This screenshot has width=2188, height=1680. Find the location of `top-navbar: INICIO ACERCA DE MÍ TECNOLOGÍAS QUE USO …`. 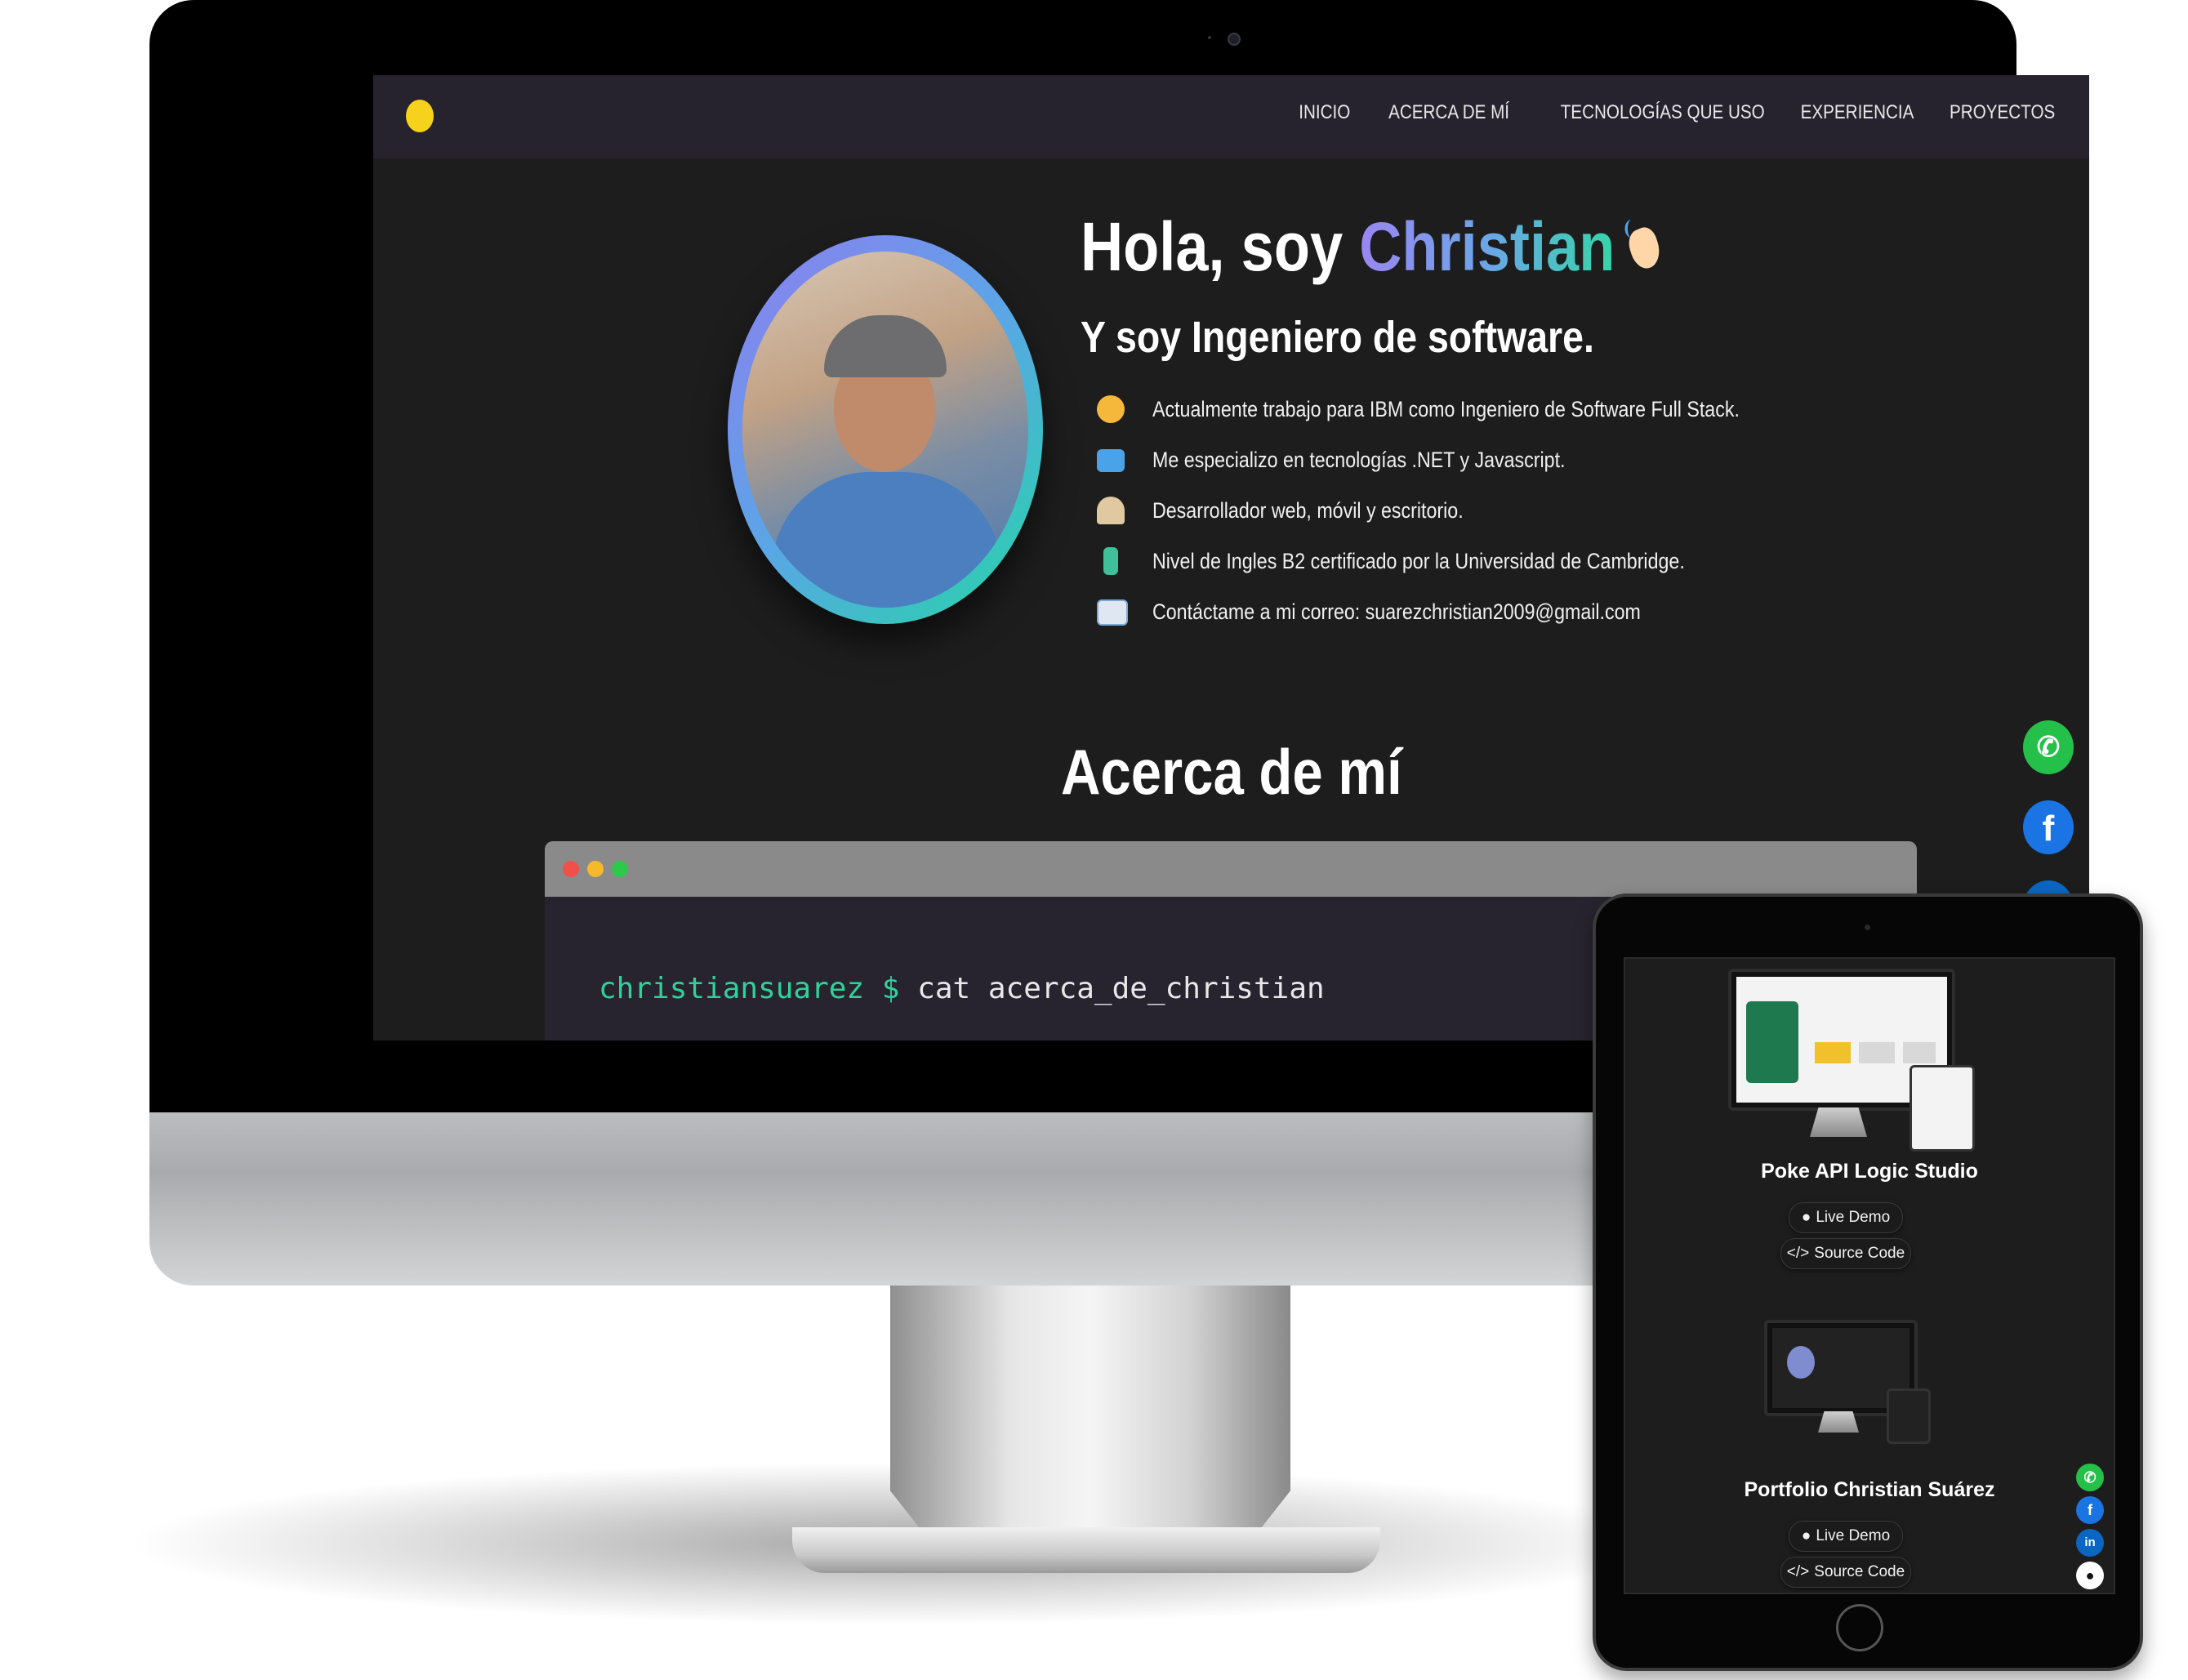

top-navbar: INICIO ACERCA DE MÍ TECNOLOGÍAS QUE USO … is located at coordinates (1231, 117).